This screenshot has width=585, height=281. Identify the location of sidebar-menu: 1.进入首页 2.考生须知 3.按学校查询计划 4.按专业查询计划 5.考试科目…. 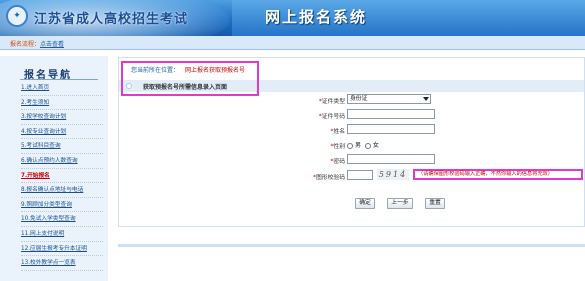
(62, 176).